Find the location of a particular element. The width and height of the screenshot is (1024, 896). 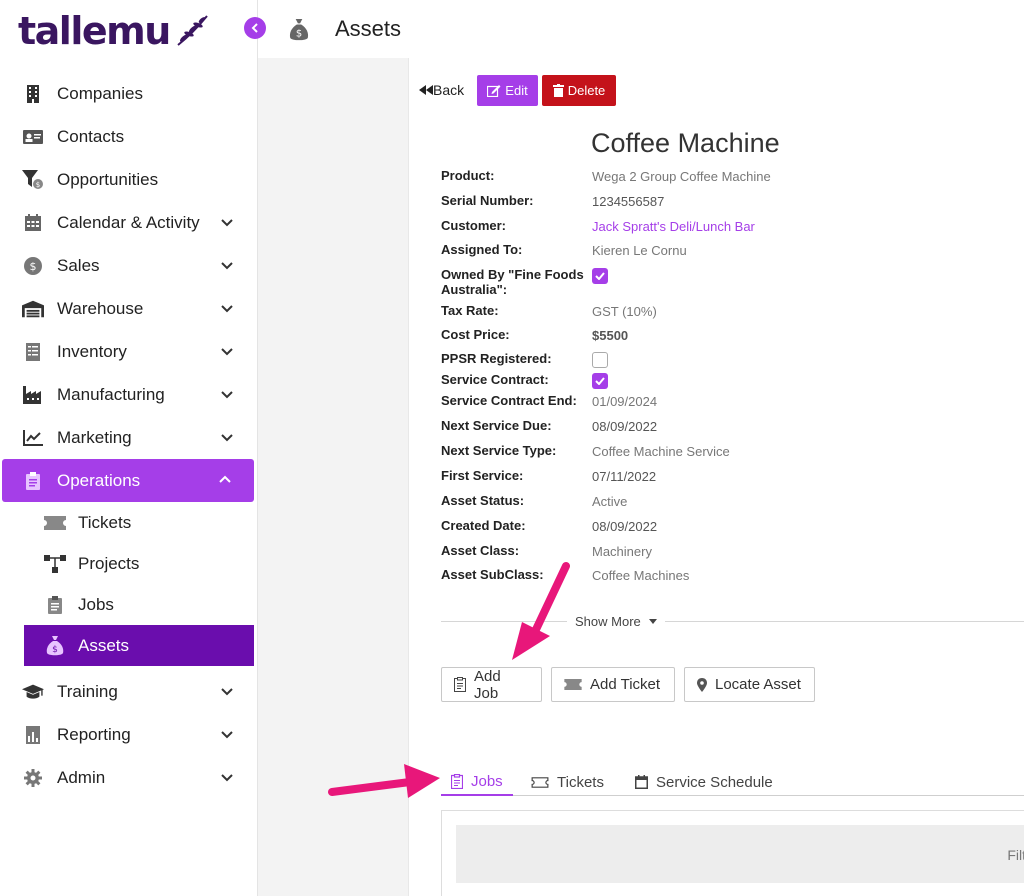

sidebar-item-sales: $ Sales is located at coordinates (129, 265).